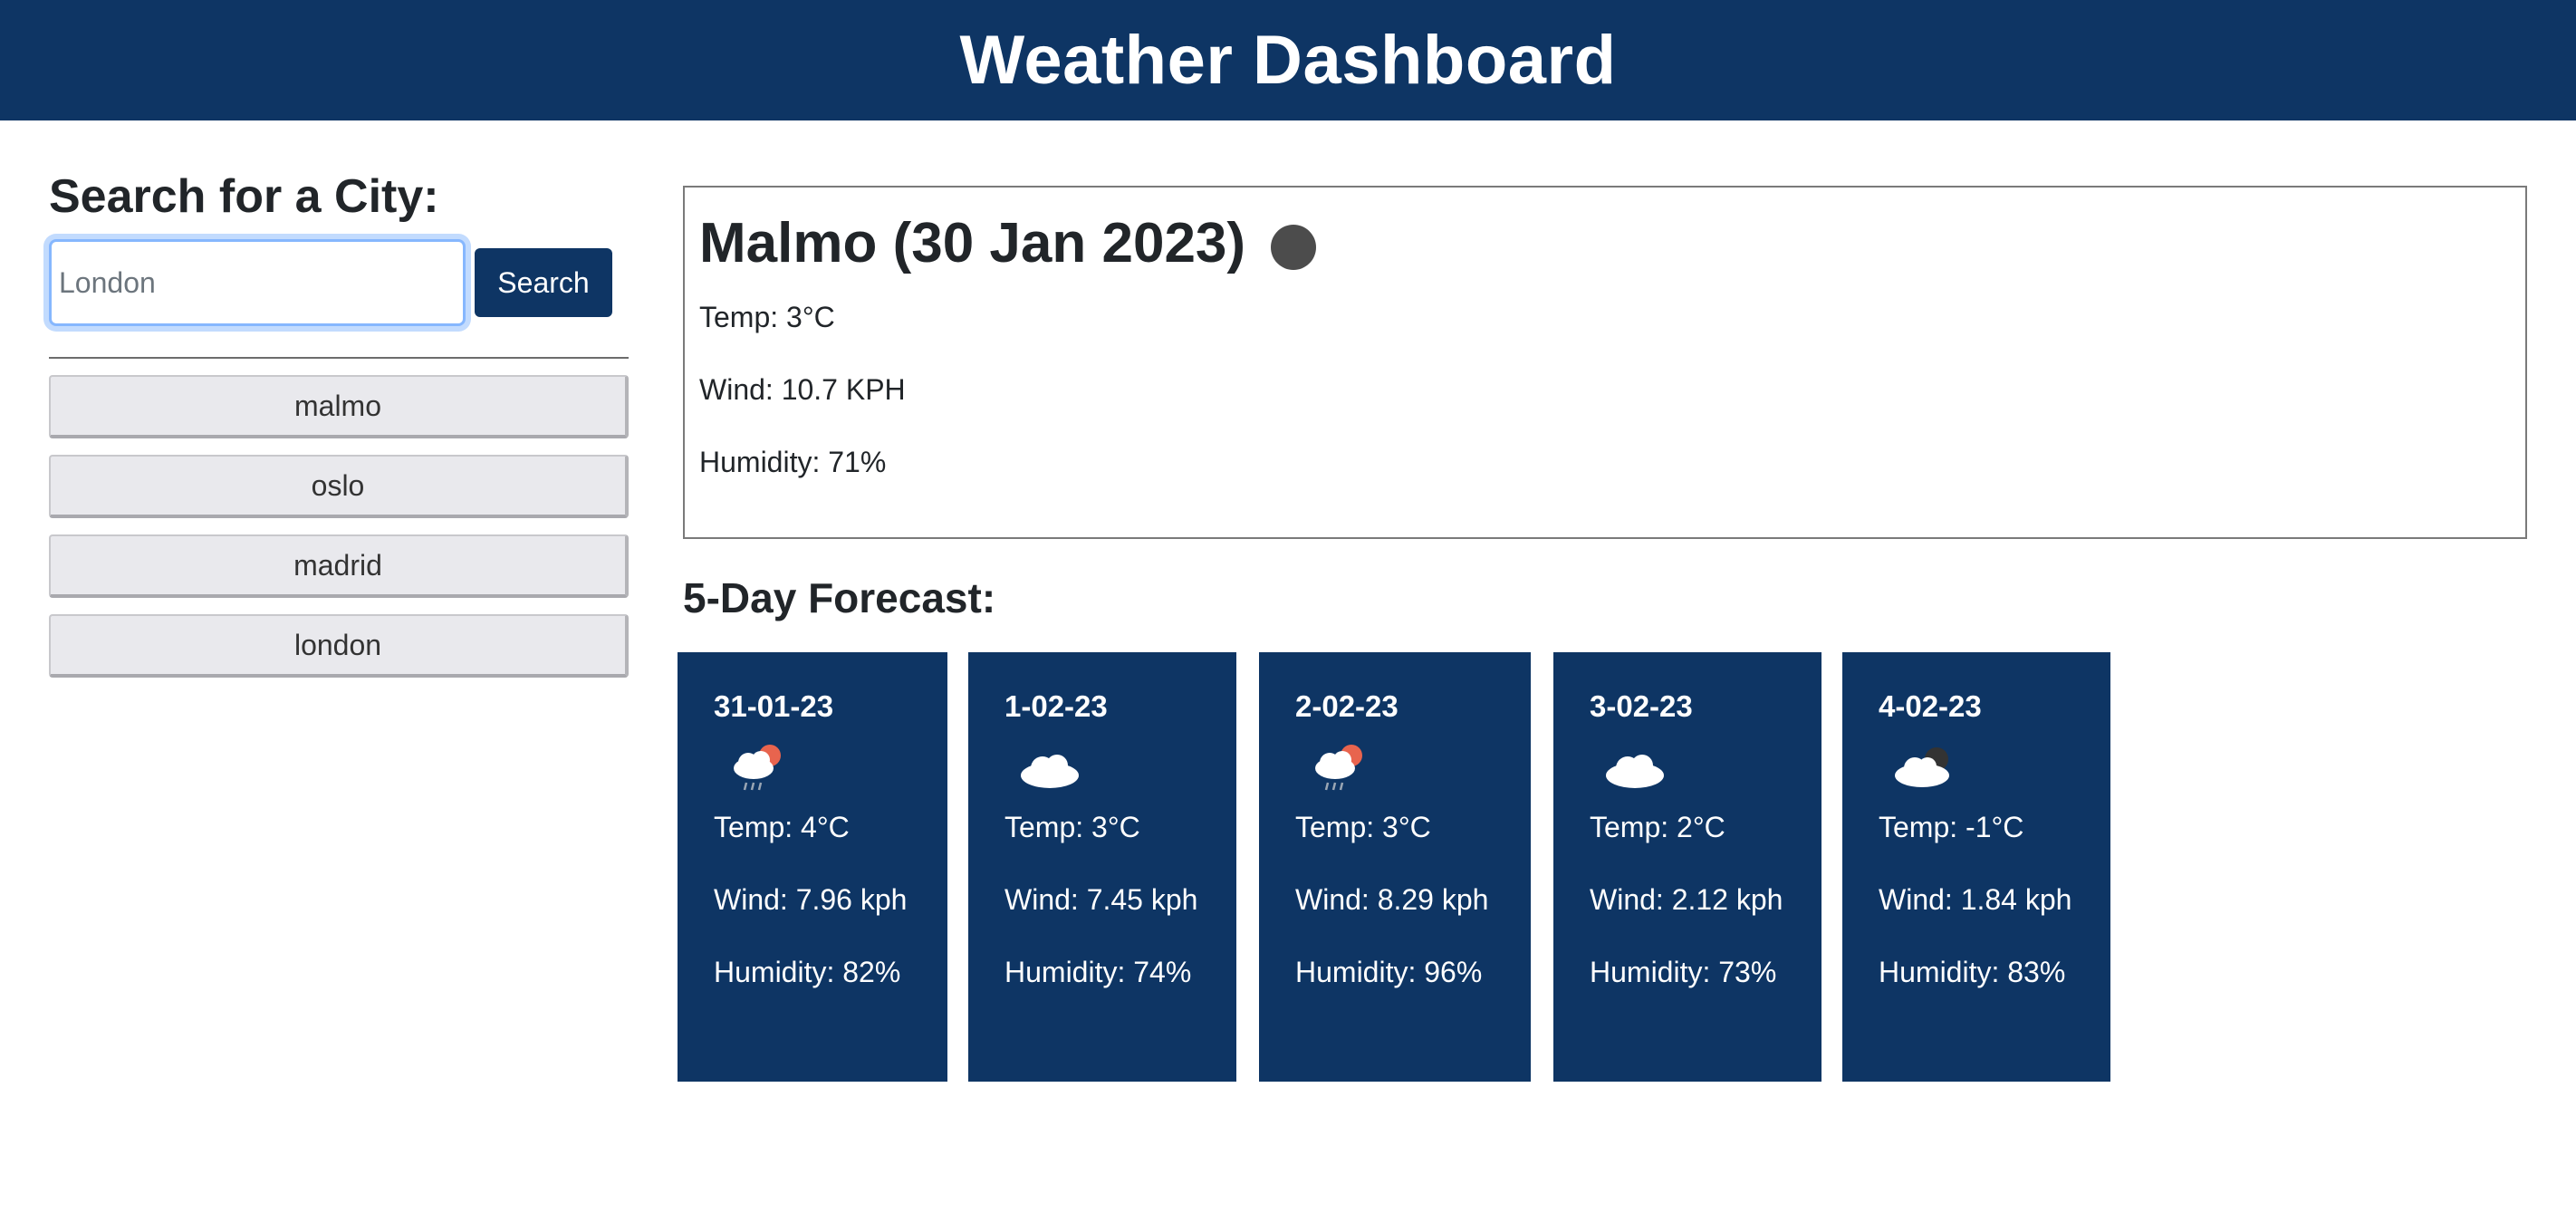 The width and height of the screenshot is (2576, 1232). I want to click on forecast-temp: Temp: 4°C, so click(782, 827).